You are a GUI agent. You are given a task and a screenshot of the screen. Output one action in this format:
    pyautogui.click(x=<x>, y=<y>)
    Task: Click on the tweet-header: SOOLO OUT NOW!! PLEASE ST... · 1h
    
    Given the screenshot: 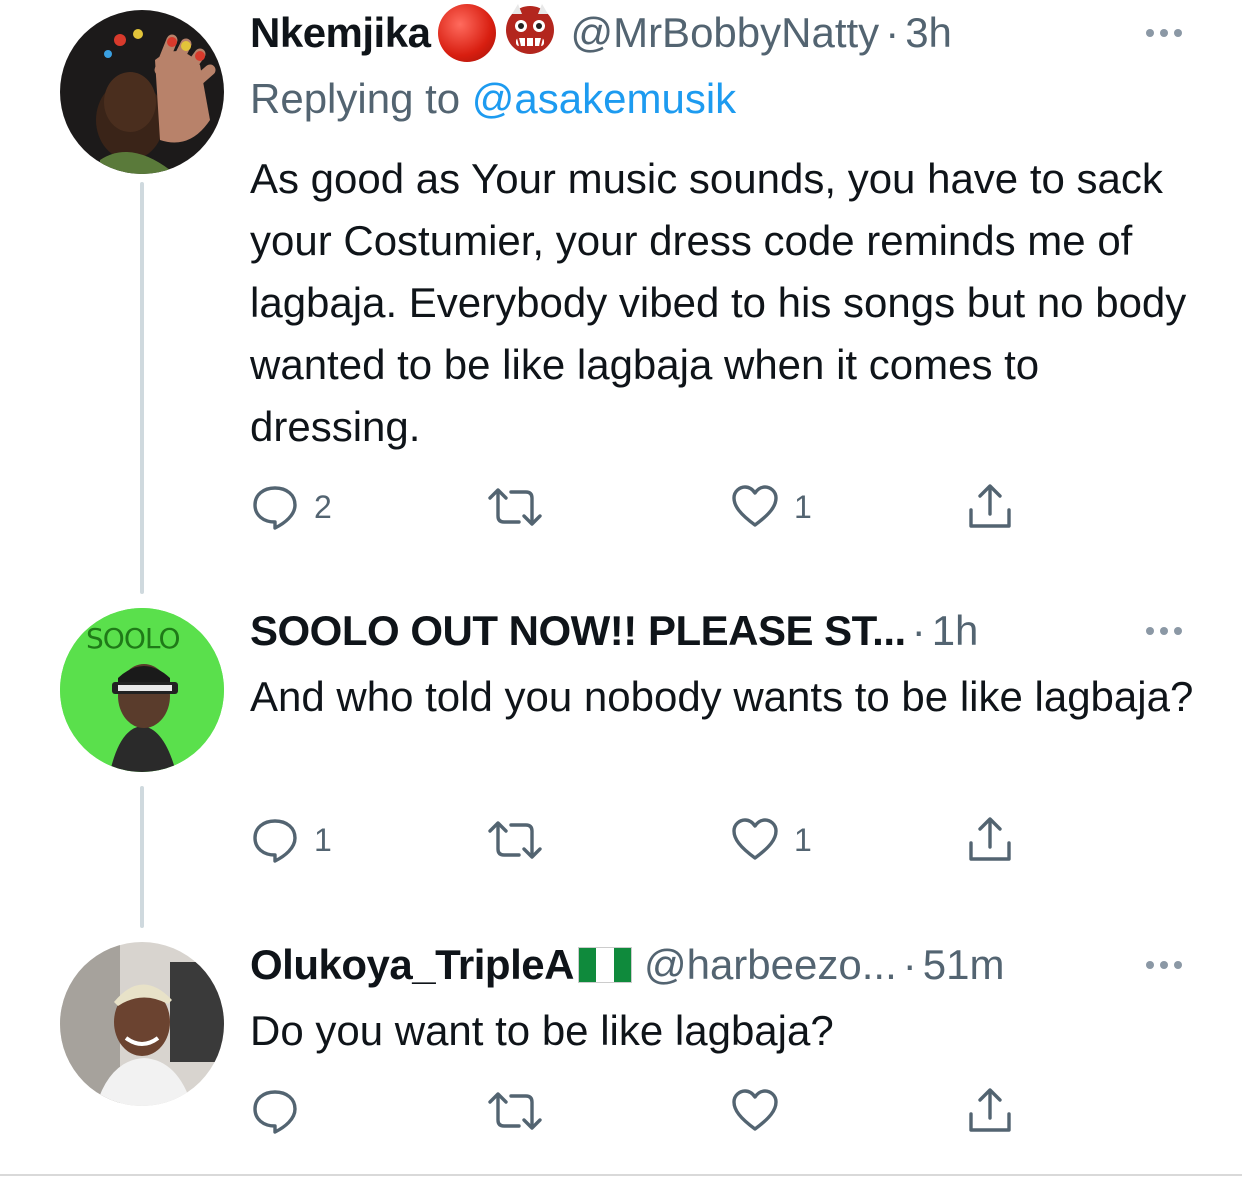 What is the action you would take?
    pyautogui.click(x=716, y=631)
    